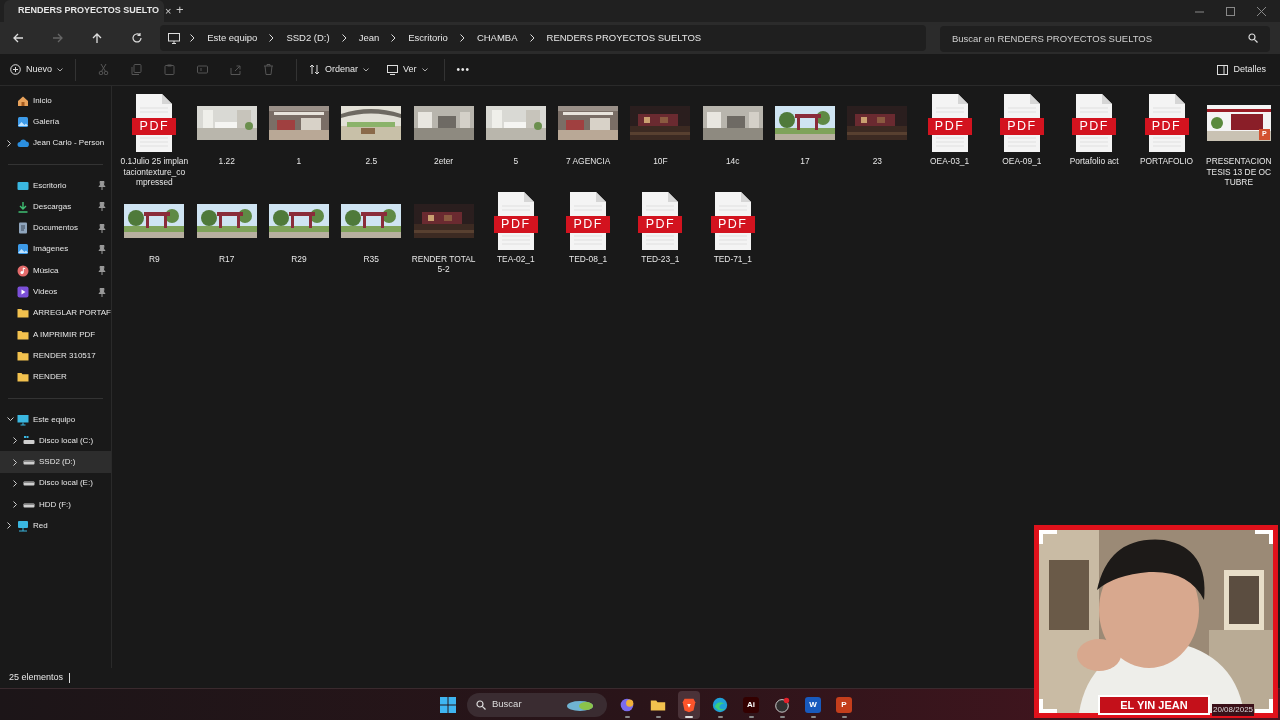 The width and height of the screenshot is (1280, 720). Describe the element at coordinates (232, 38) in the screenshot. I see `breadcrumb-item: Este equipo` at that location.